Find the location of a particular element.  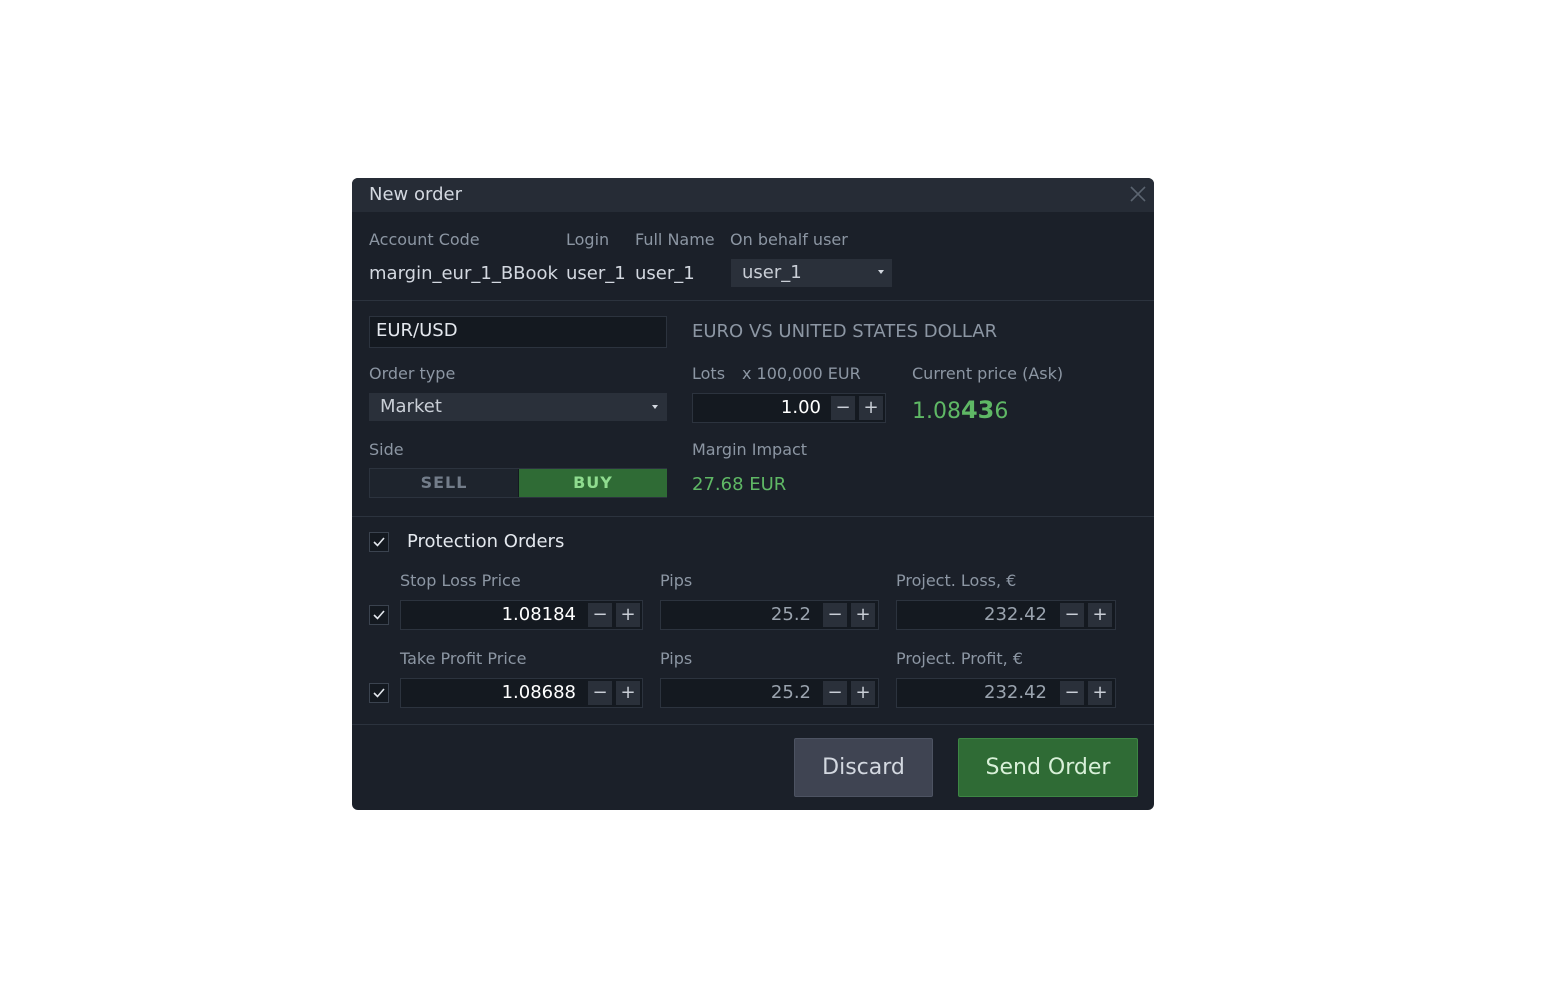

on-behalf-label: On behalf user is located at coordinates (789, 239).